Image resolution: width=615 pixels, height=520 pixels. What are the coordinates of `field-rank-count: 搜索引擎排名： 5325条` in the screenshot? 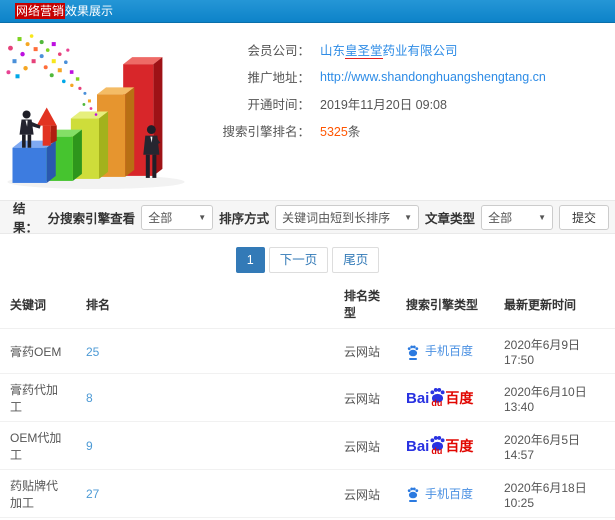 It's located at (369, 130).